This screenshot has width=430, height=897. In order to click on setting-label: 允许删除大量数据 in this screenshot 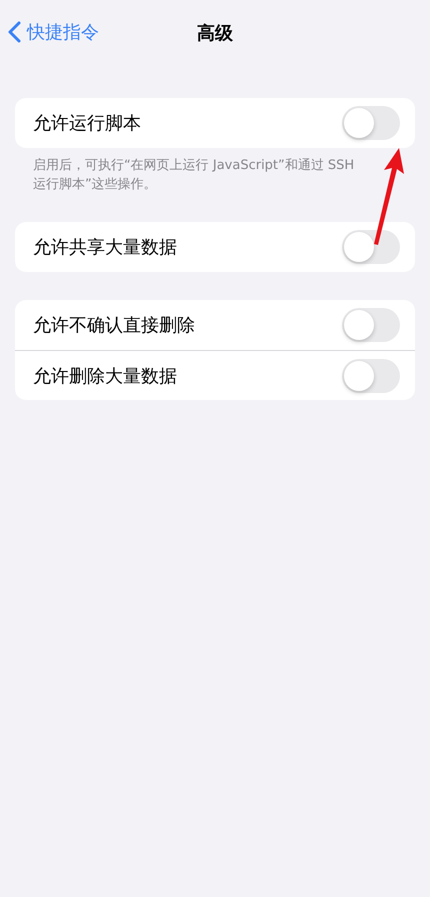, I will do `click(105, 376)`.